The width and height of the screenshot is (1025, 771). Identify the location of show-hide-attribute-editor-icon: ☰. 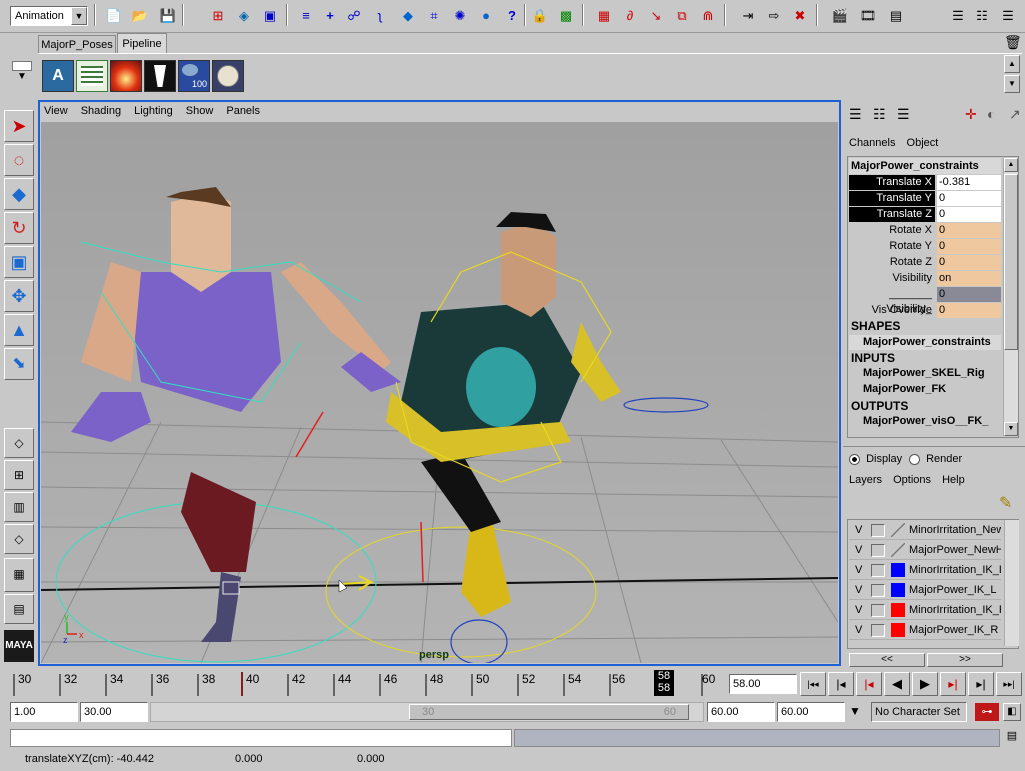
(958, 15).